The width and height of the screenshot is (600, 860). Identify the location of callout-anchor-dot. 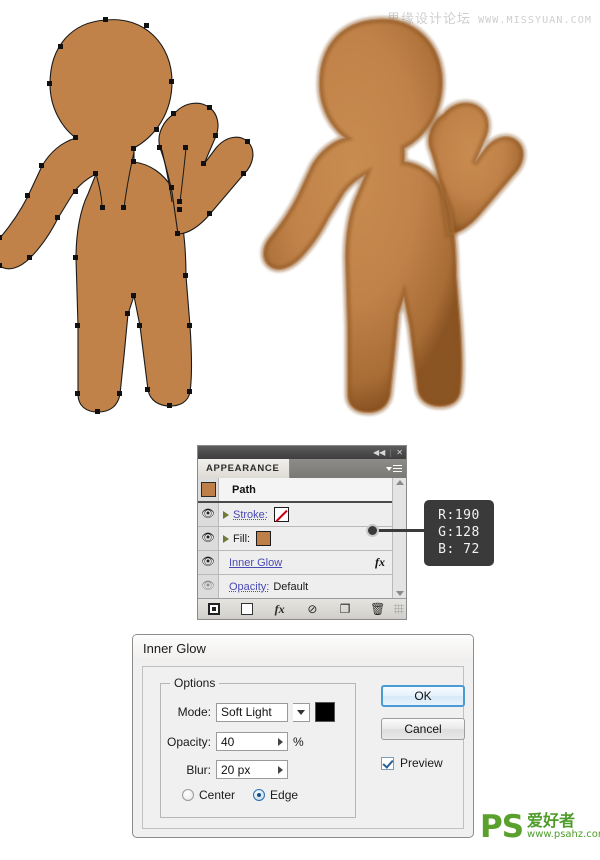
(372, 530).